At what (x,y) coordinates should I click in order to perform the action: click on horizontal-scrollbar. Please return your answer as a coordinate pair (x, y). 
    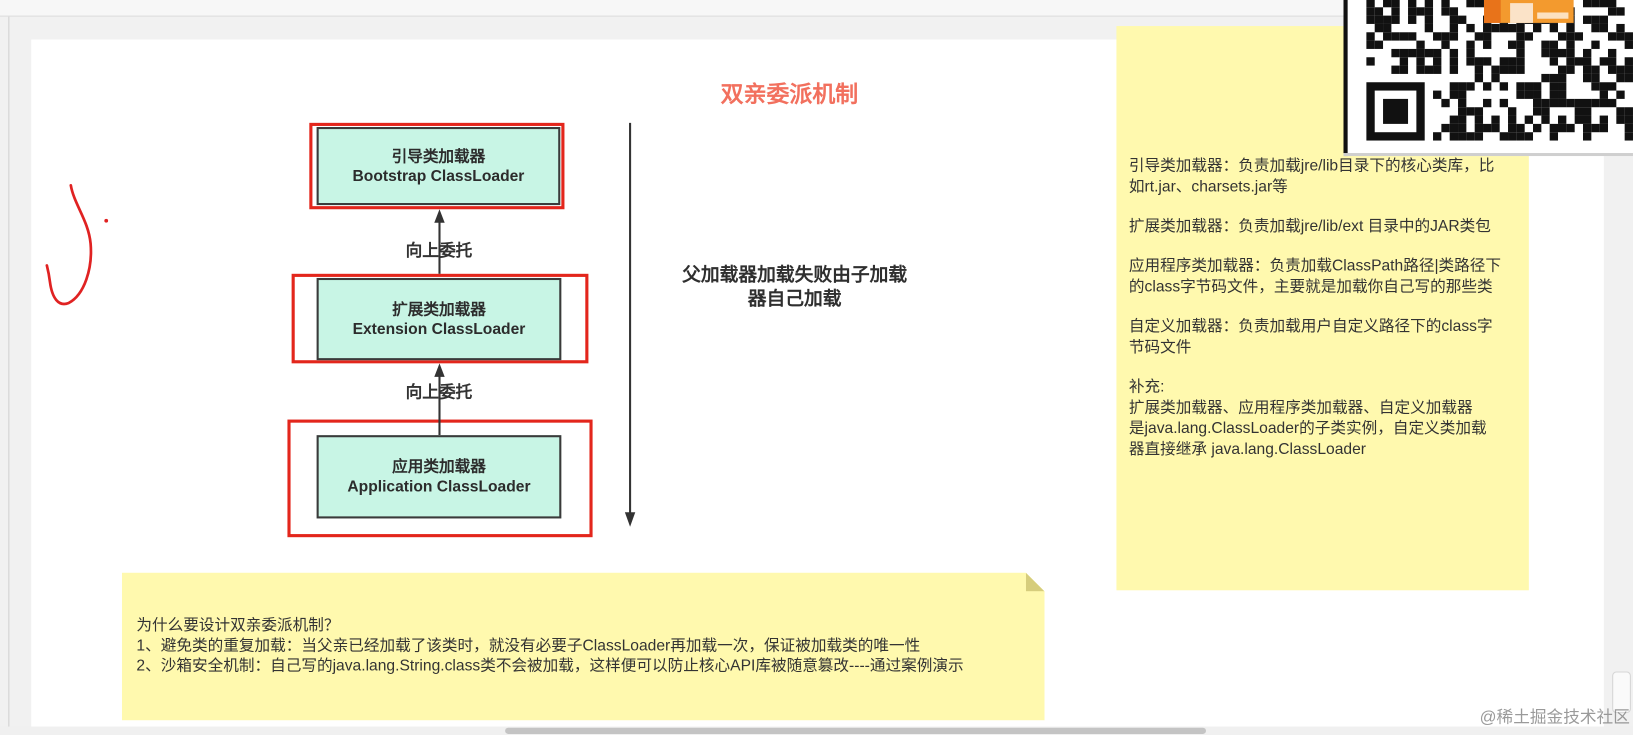
    Looking at the image, I should click on (816, 730).